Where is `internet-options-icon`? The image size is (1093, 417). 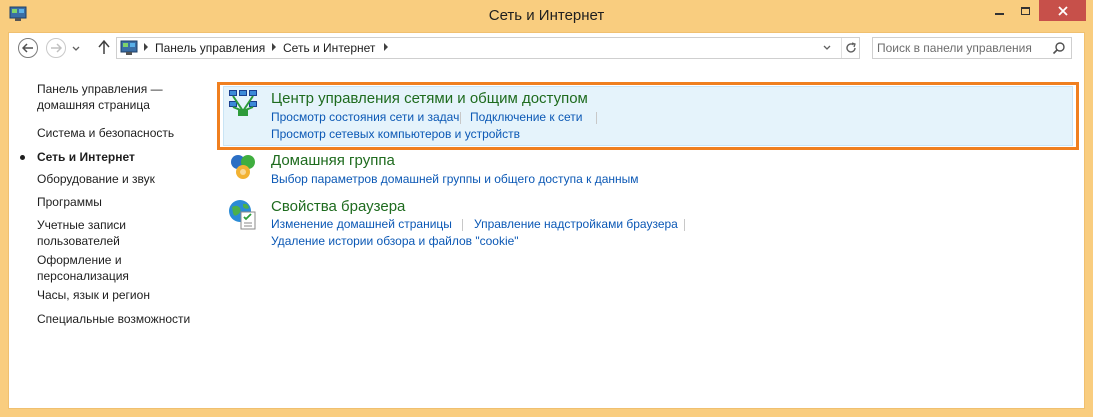
internet-options-icon is located at coordinates (243, 215).